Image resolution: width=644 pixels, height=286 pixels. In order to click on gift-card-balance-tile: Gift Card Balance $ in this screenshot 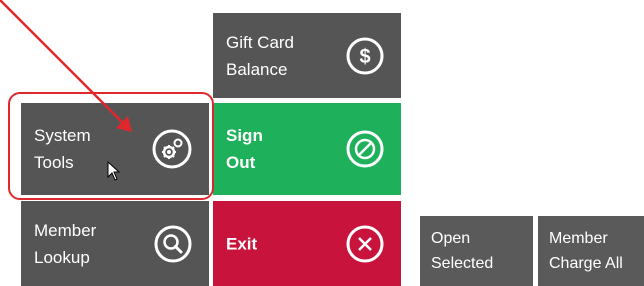, I will do `click(307, 55)`.